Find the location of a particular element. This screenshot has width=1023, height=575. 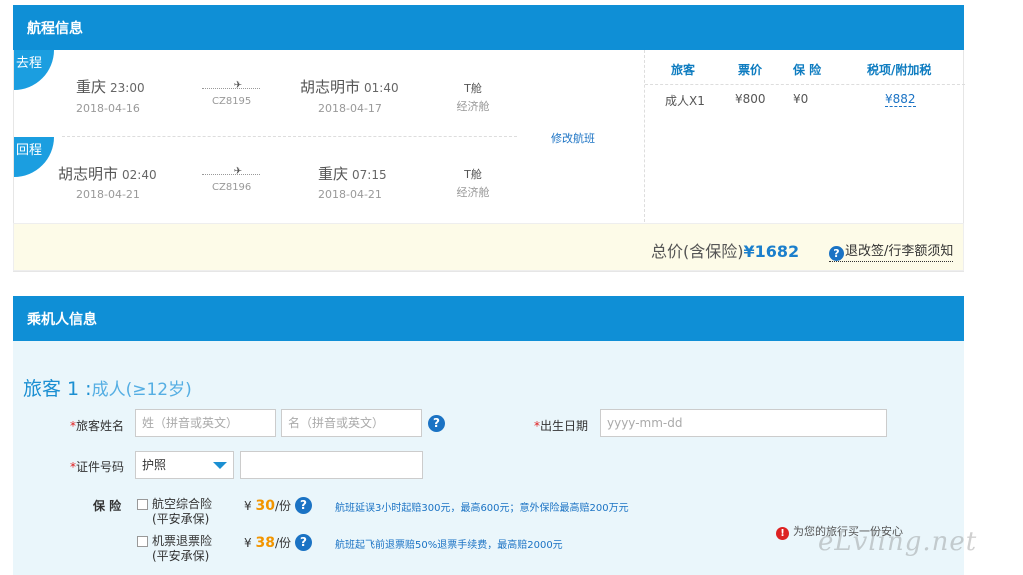

name-help-icon: ? is located at coordinates (436, 423).